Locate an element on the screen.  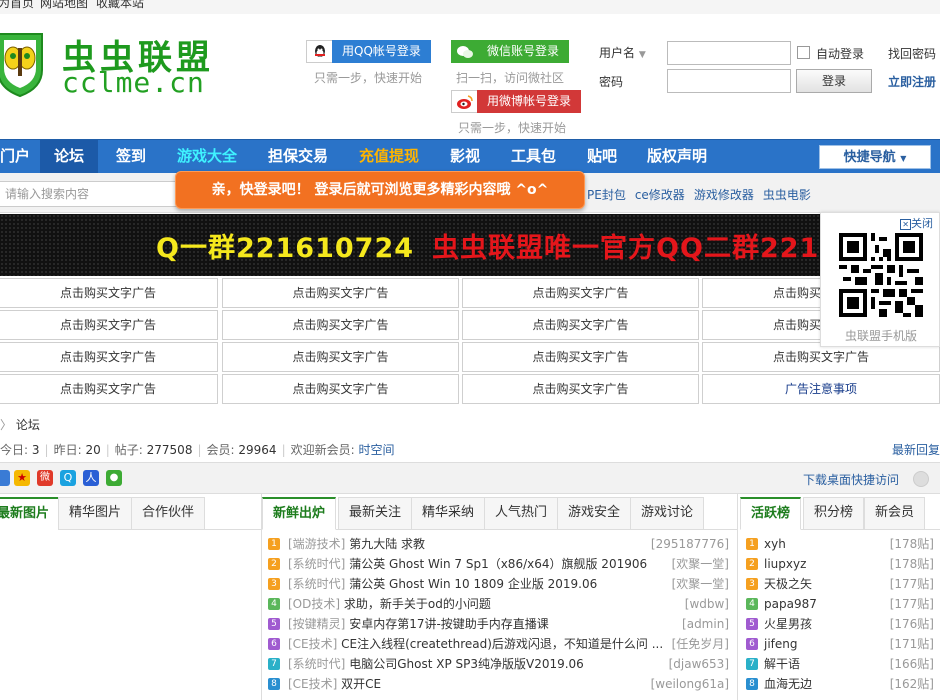
nav-recharge: 充值提现 is located at coordinates (389, 157).